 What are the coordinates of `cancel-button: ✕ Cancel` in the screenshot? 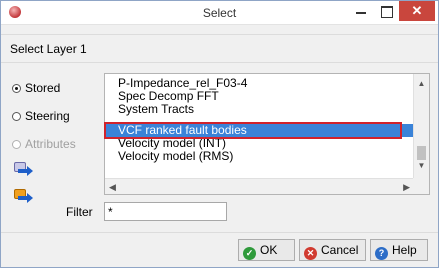 It's located at (332, 250).